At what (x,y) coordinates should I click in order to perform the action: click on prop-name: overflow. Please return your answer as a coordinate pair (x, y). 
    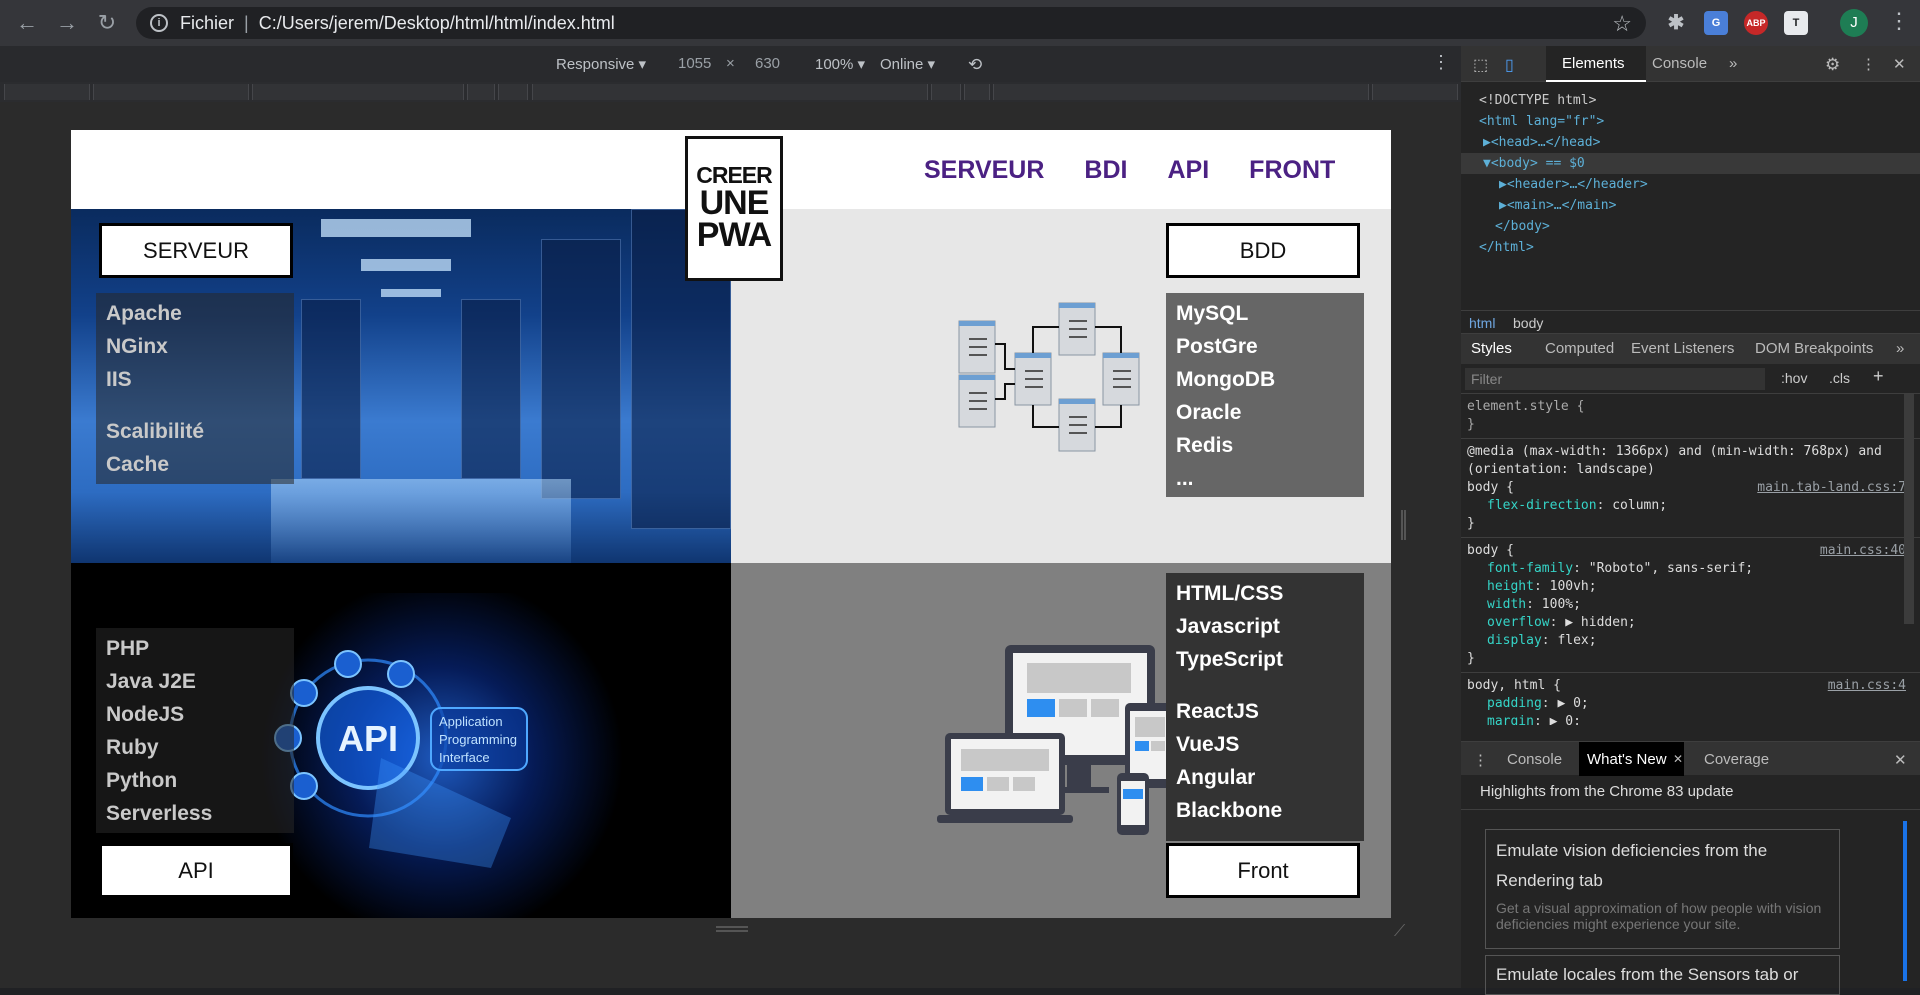
    Looking at the image, I should click on (1518, 622).